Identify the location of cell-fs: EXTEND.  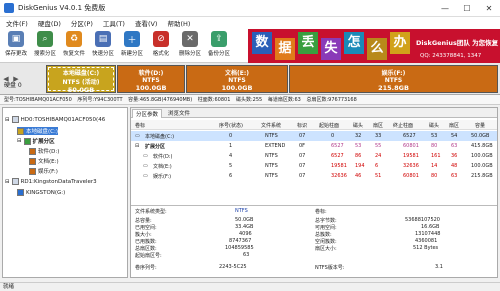
(275, 146).